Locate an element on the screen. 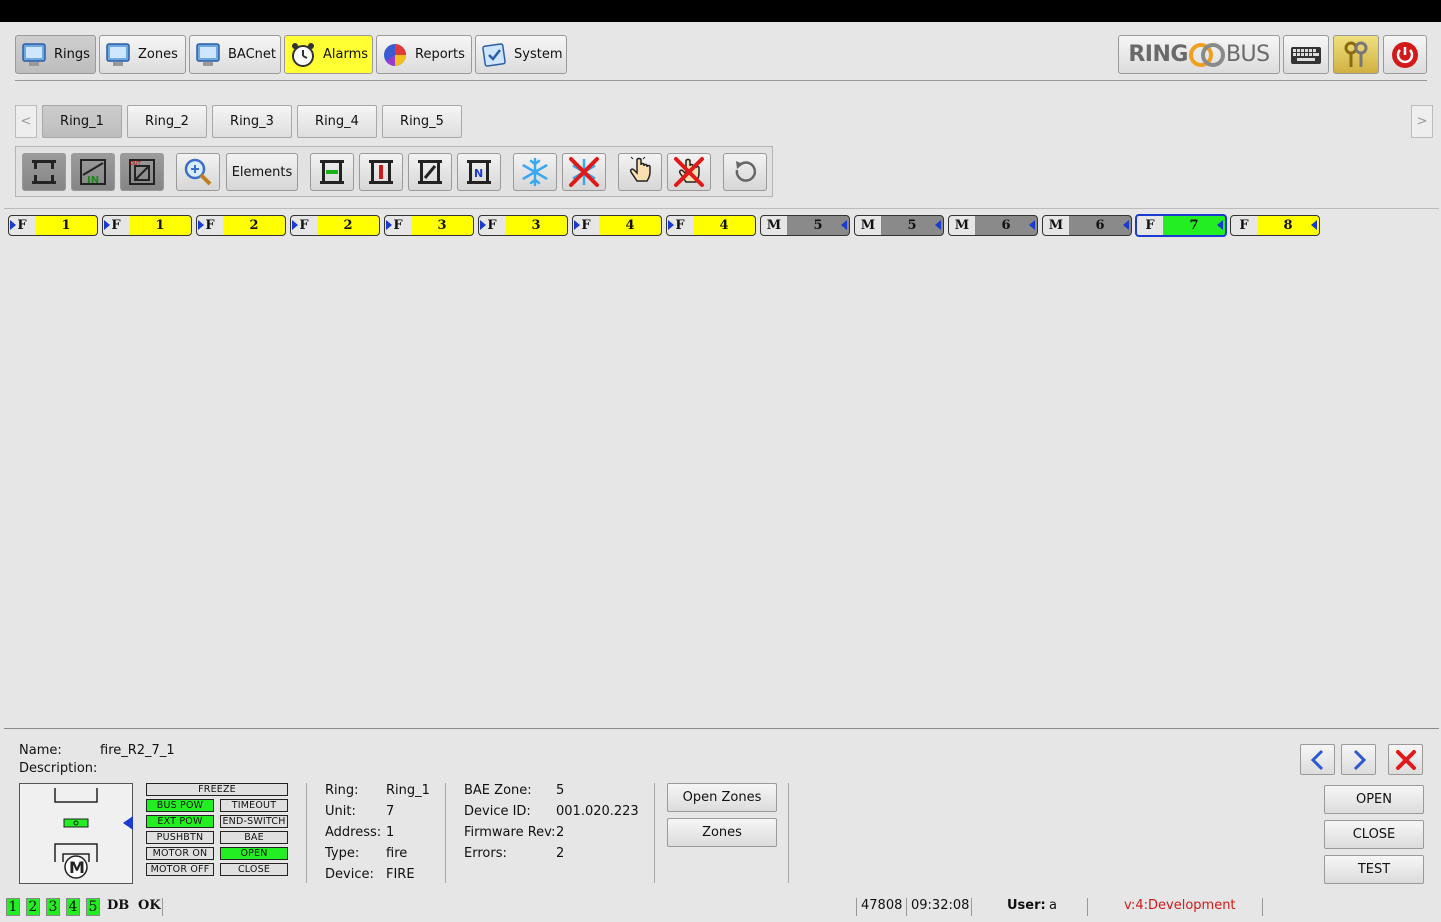 The image size is (1441, 922). svg-text: IN is located at coordinates (93, 180).